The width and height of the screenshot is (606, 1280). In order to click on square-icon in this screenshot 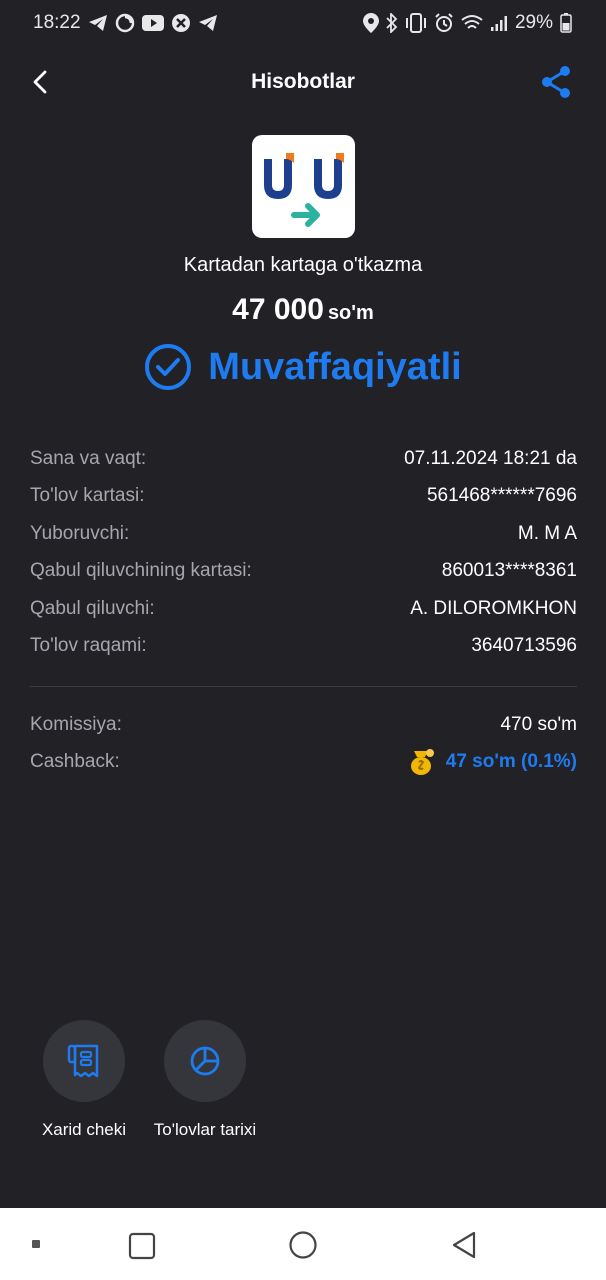, I will do `click(142, 1246)`.